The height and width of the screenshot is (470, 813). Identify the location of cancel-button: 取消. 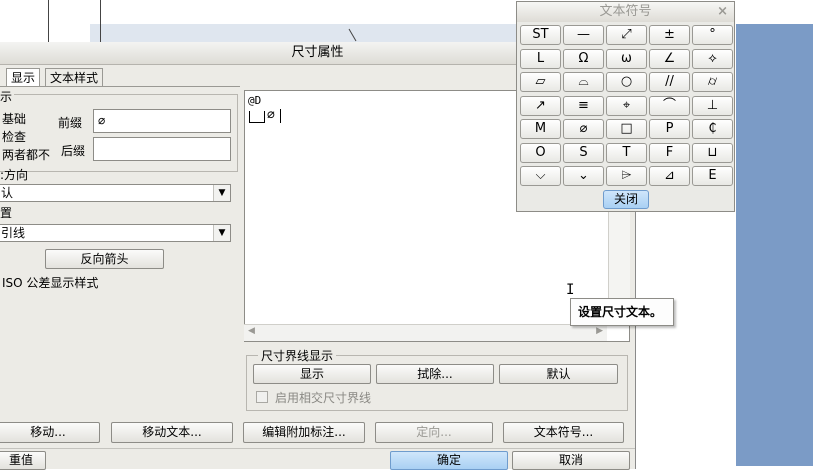
(571, 460).